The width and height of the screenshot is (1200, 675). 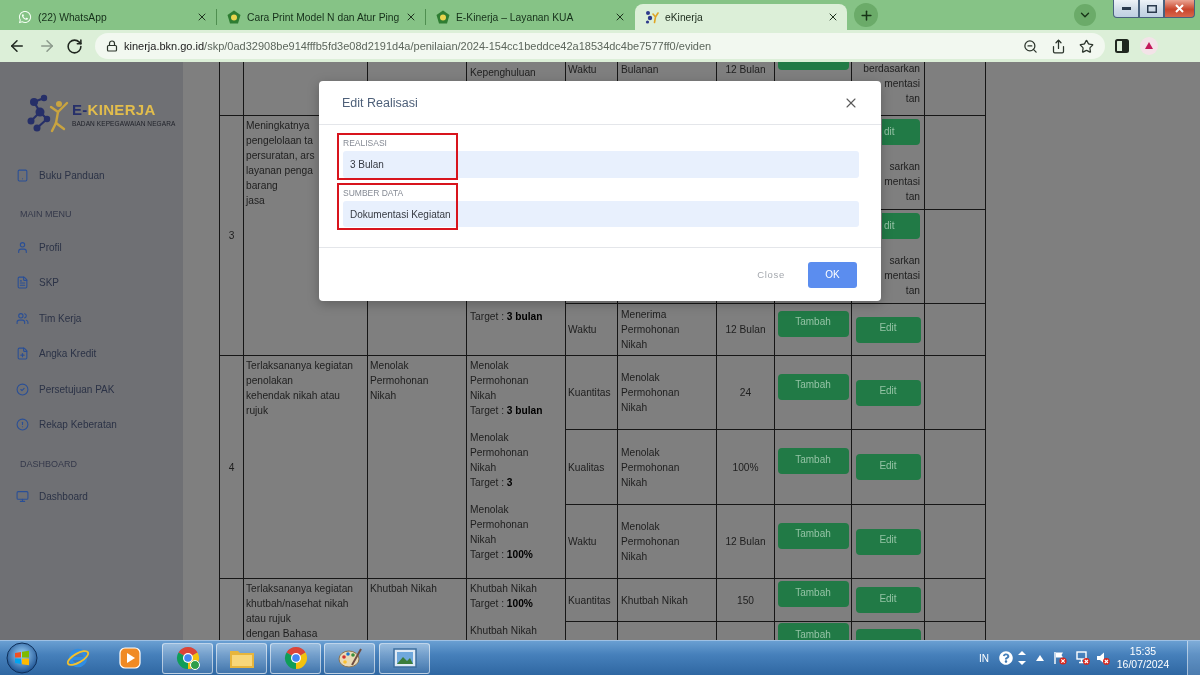 What do you see at coordinates (112, 46) in the screenshot?
I see `lock-icon` at bounding box center [112, 46].